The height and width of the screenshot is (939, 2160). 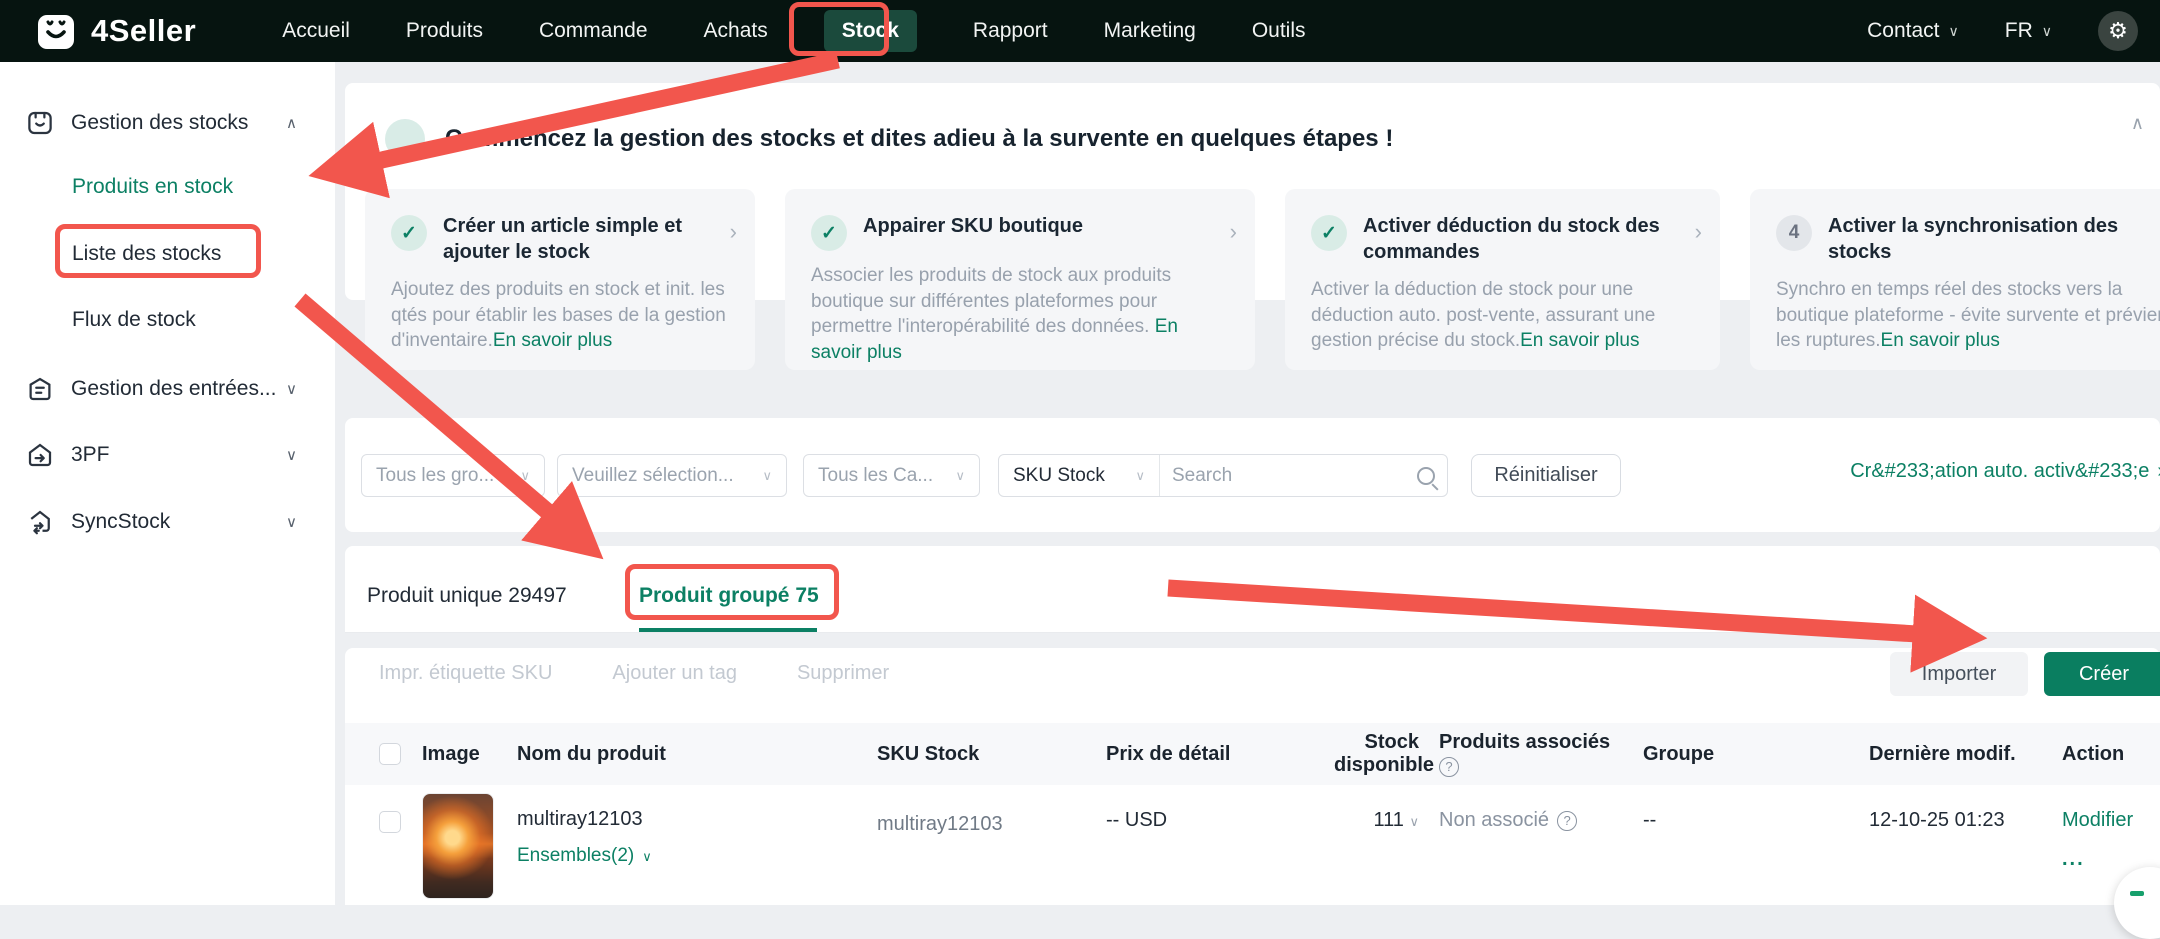 I want to click on row-checkbox, so click(x=390, y=822).